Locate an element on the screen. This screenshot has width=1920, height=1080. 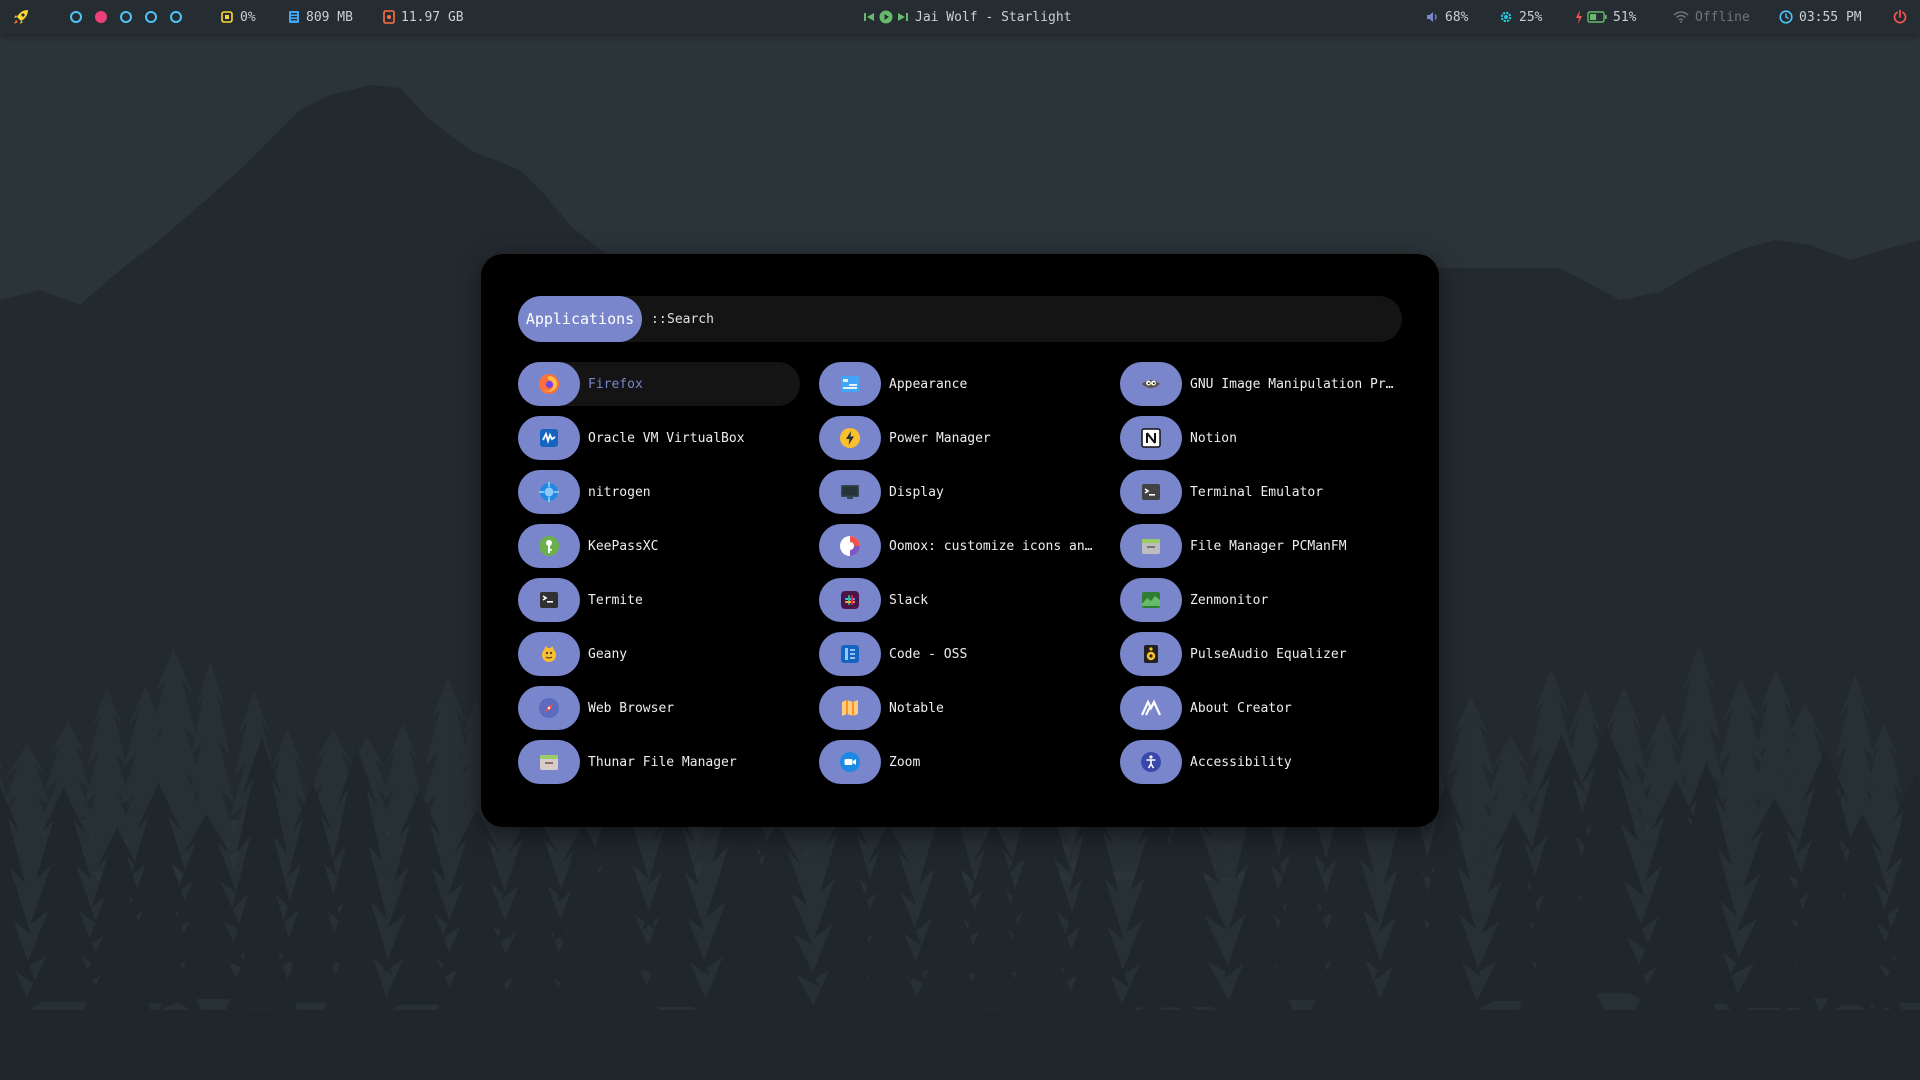
app-label: Zoom is located at coordinates (905, 762).